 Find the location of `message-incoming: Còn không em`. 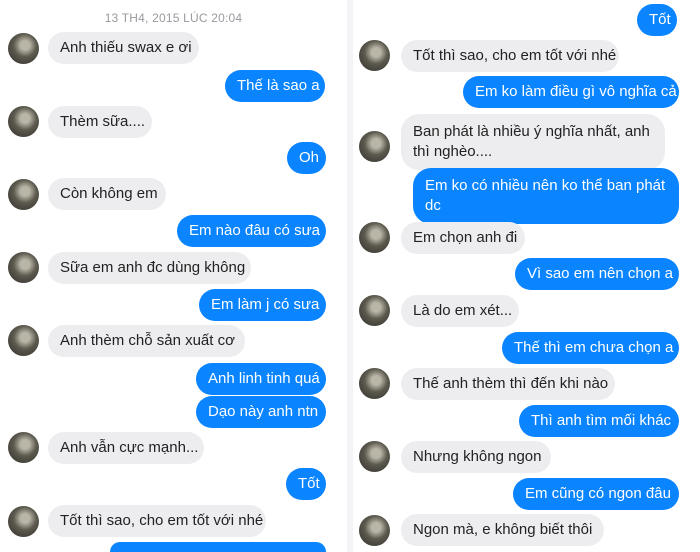

message-incoming: Còn không em is located at coordinates (107, 194).